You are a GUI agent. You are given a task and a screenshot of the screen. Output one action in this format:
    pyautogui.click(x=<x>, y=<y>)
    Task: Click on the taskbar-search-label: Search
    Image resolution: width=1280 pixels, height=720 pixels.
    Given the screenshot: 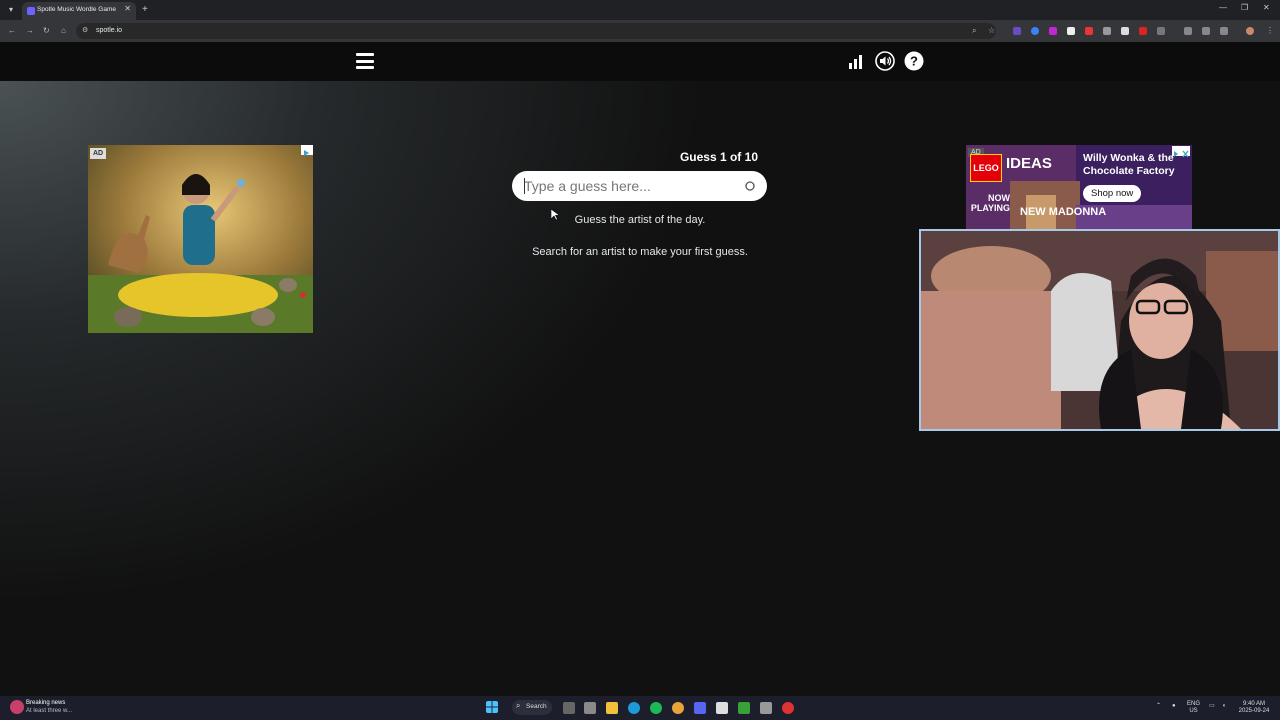 What is the action you would take?
    pyautogui.click(x=536, y=706)
    